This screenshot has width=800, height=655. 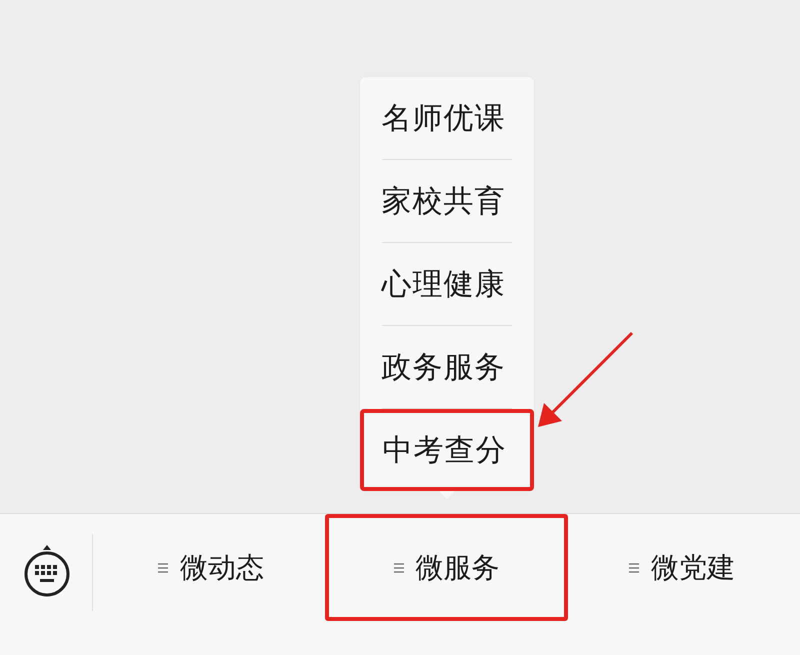 What do you see at coordinates (447, 284) in the screenshot?
I see `submenu-item: 心理健康` at bounding box center [447, 284].